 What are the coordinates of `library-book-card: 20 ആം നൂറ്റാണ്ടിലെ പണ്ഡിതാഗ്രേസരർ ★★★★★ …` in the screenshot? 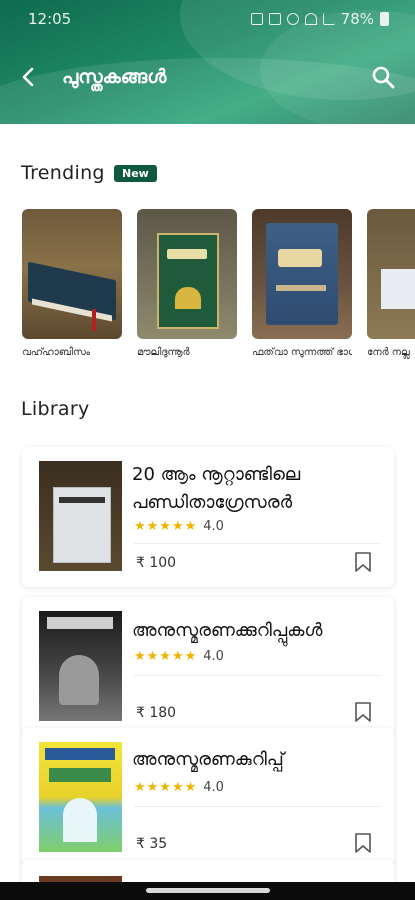 It's located at (208, 517).